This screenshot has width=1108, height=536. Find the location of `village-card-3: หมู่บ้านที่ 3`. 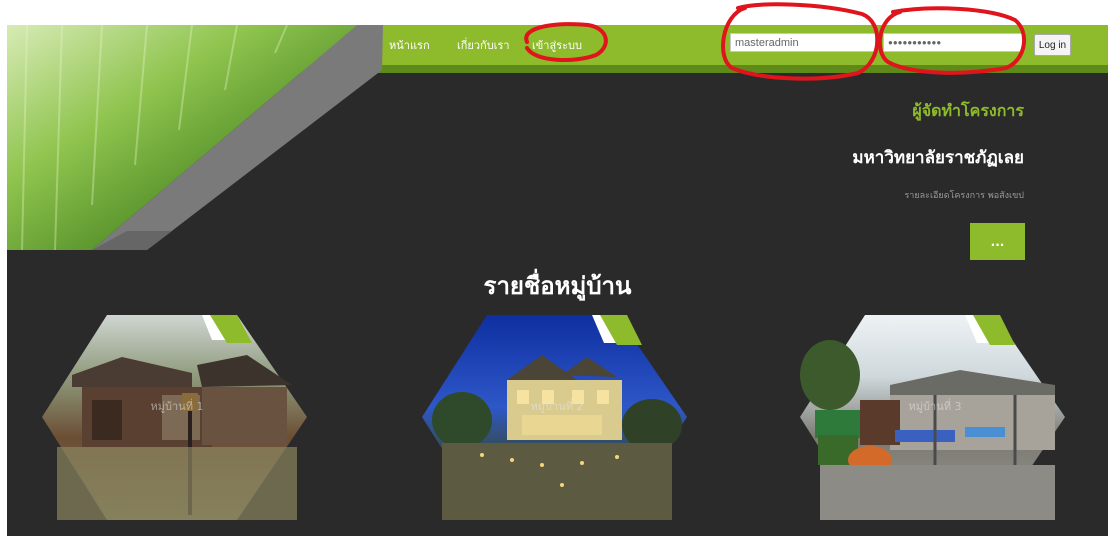

village-card-3: หมู่บ้านที่ 3 is located at coordinates (935, 417).